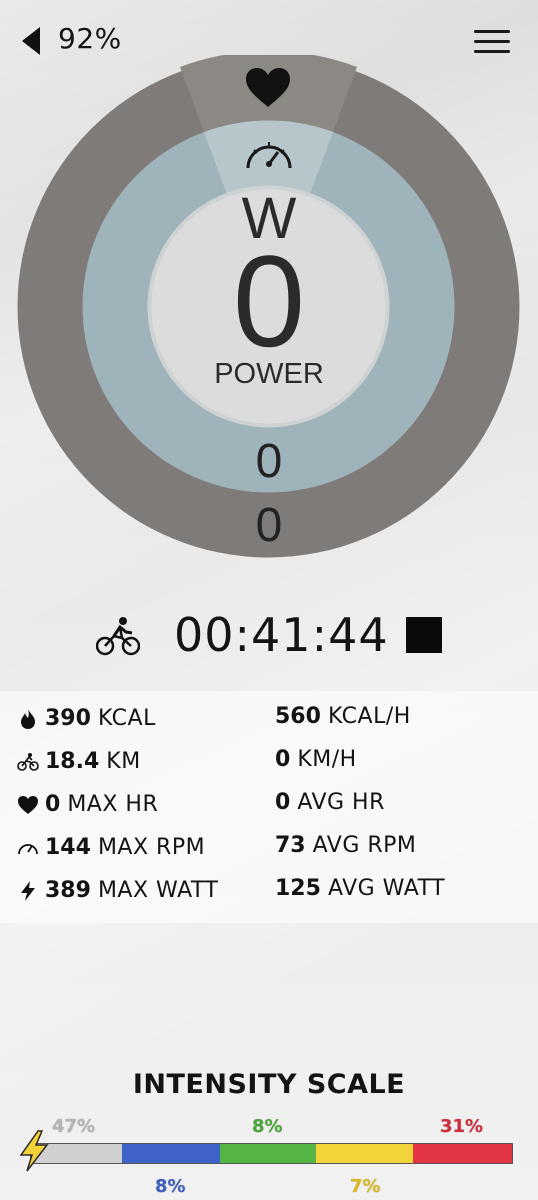 This screenshot has height=1200, width=538. I want to click on inner-ring-value: 0, so click(269, 461).